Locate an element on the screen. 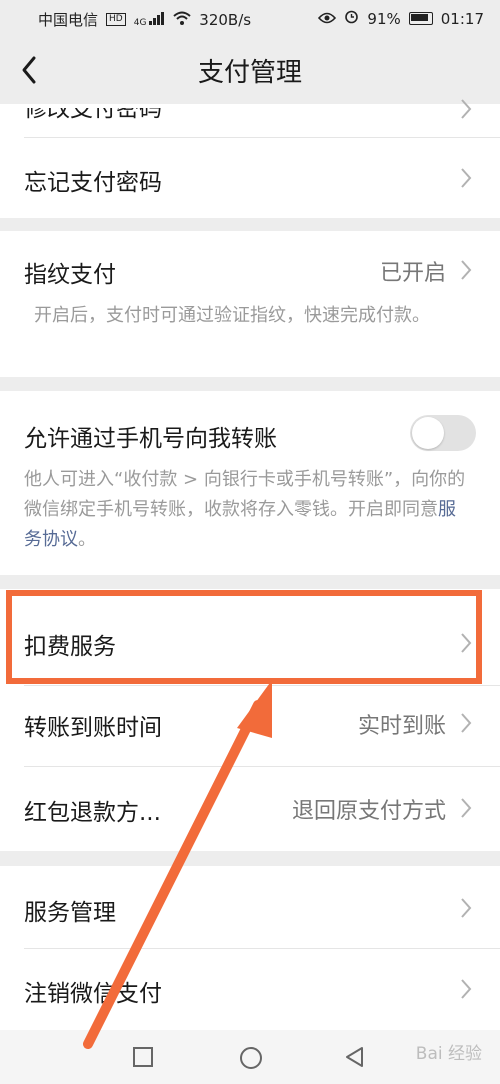  arrow-annotation is located at coordinates (177, 864).